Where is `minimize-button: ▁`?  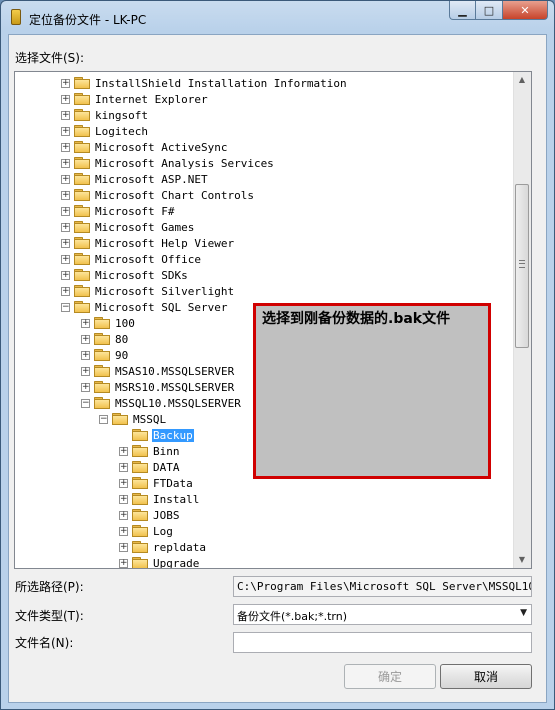
minimize-button: ▁ is located at coordinates (462, 10).